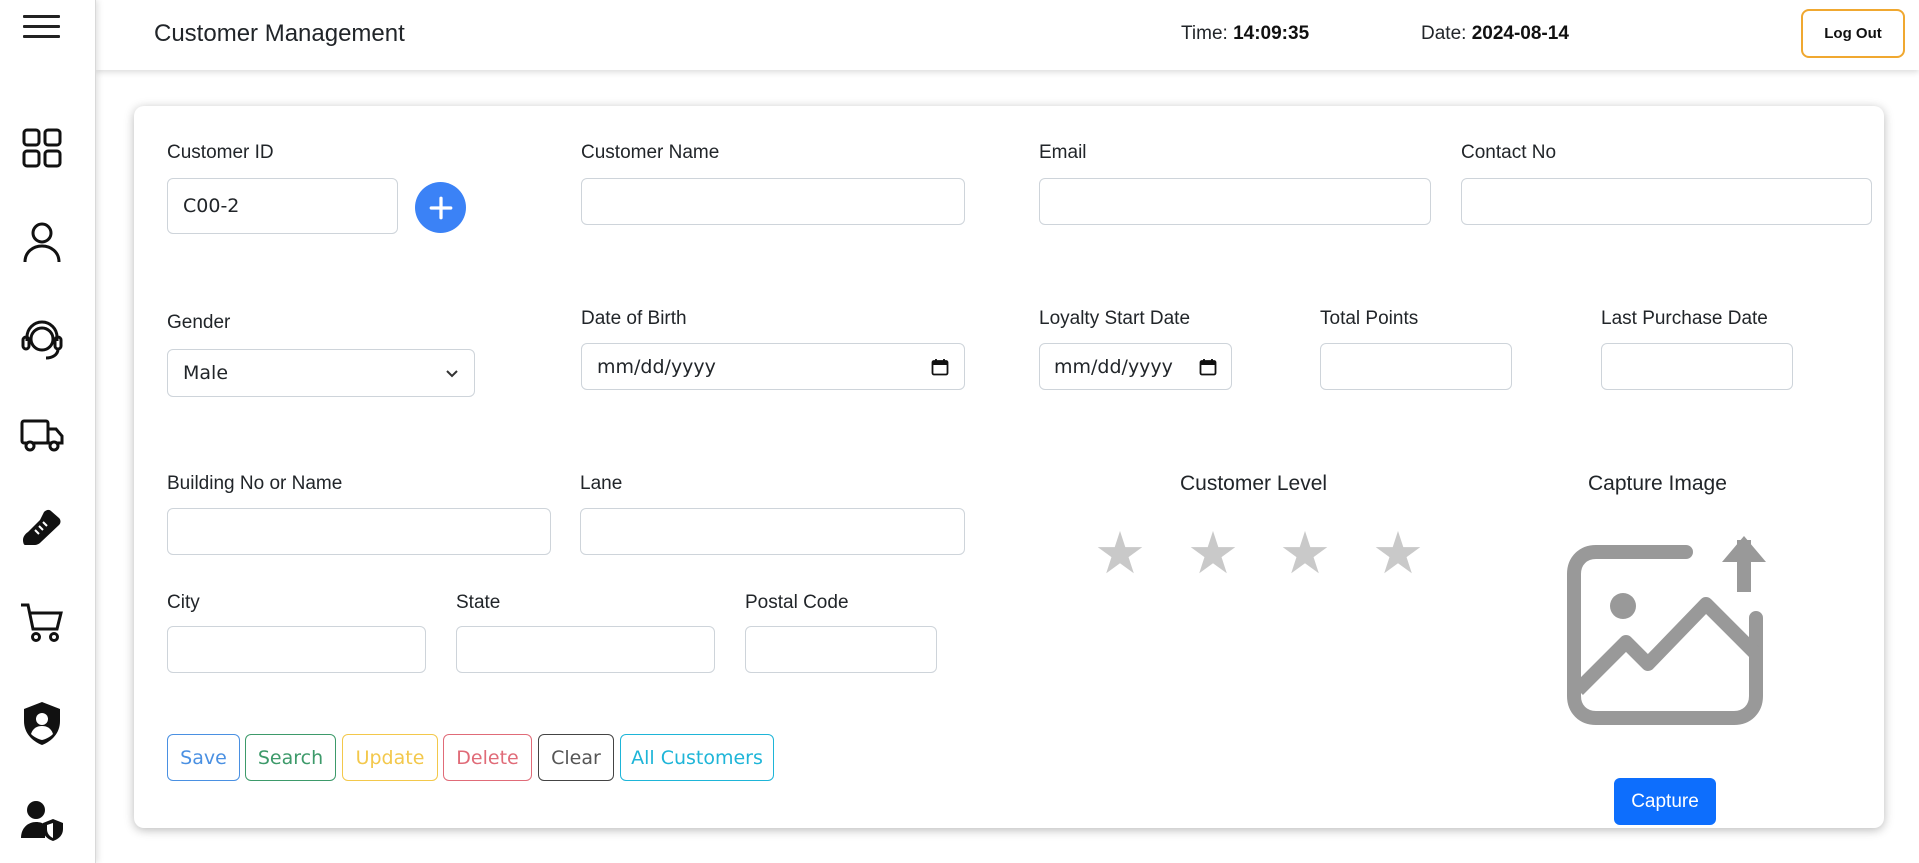  What do you see at coordinates (841, 649) in the screenshot?
I see `postal-code-field` at bounding box center [841, 649].